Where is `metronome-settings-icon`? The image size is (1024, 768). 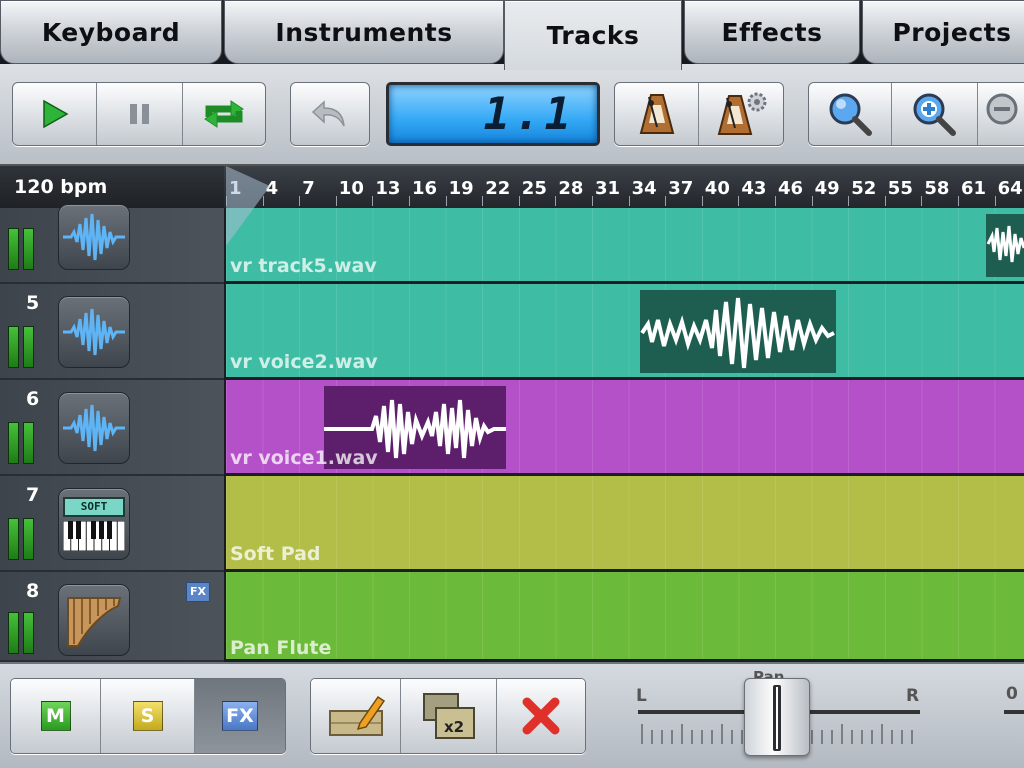 metronome-settings-icon is located at coordinates (742, 113).